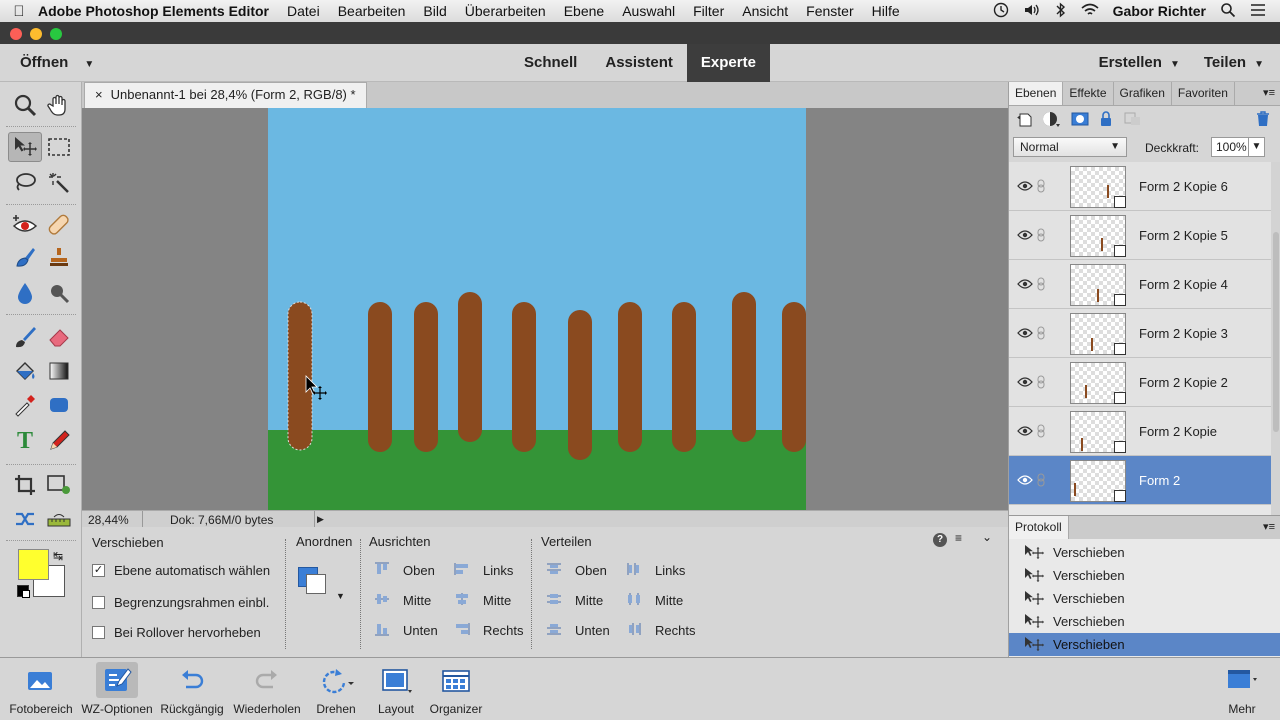 The height and width of the screenshot is (720, 1280). What do you see at coordinates (639, 63) in the screenshot?
I see `mode-tab-assistent: Assistent` at bounding box center [639, 63].